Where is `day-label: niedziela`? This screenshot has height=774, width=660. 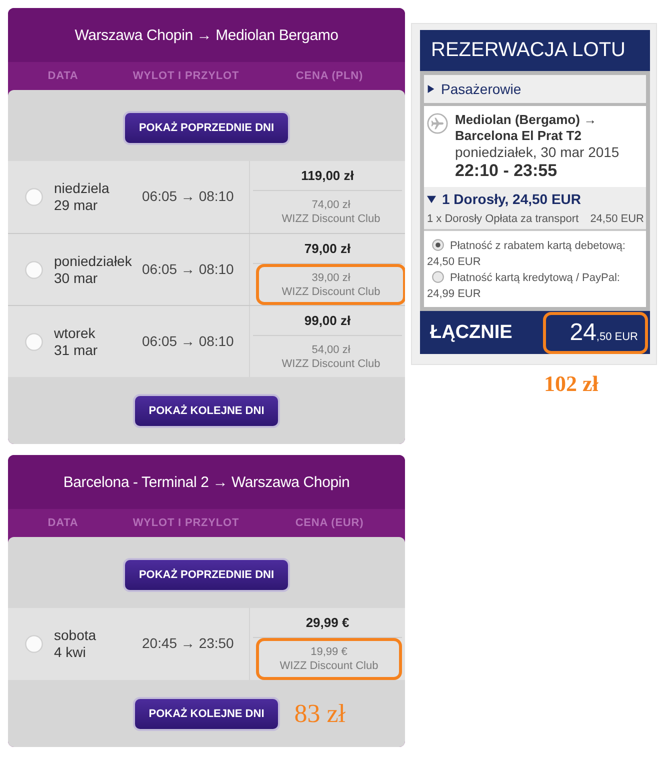
day-label: niedziela is located at coordinates (82, 188).